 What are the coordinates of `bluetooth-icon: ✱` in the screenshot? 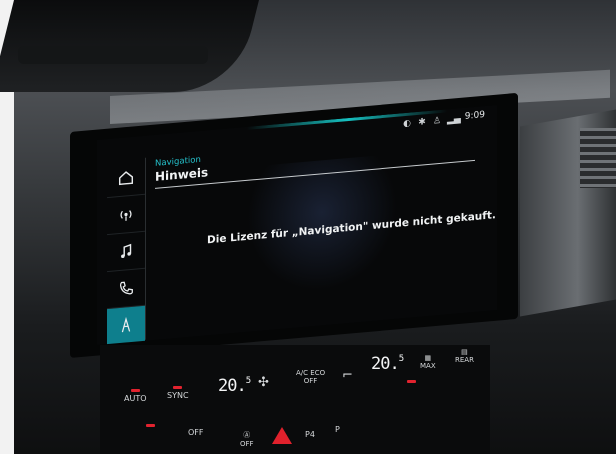 It's located at (422, 122).